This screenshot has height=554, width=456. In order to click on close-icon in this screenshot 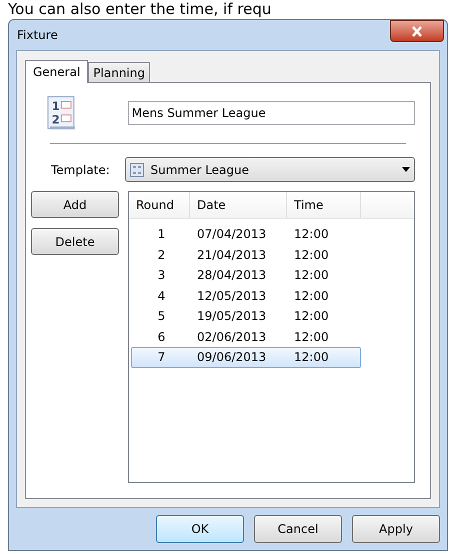, I will do `click(417, 31)`.